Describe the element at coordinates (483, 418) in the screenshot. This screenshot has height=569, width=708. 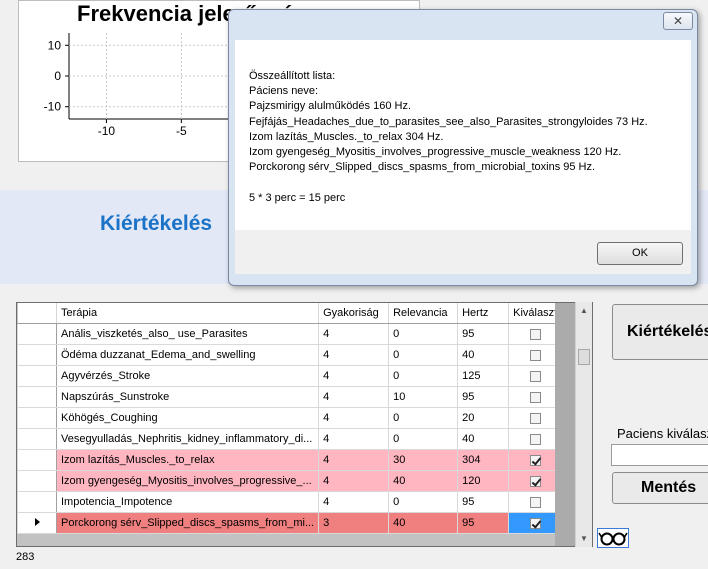
I see `cell-hertz: 20` at that location.